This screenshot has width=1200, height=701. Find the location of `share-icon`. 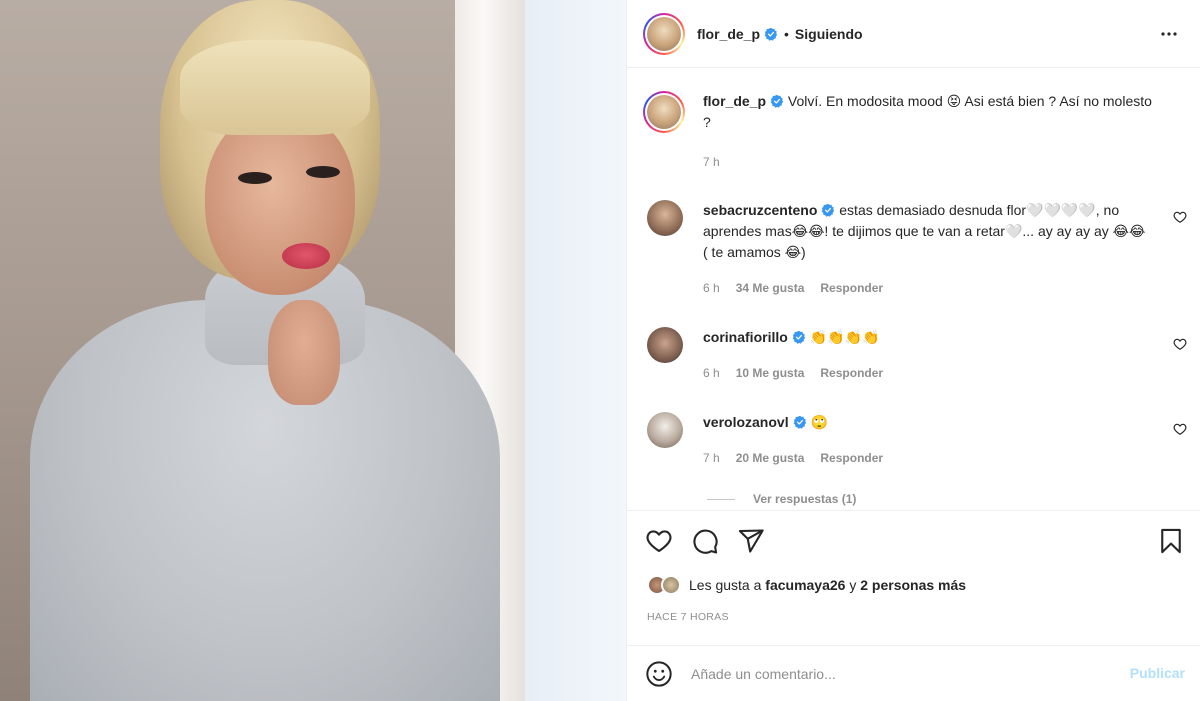

share-icon is located at coordinates (751, 541).